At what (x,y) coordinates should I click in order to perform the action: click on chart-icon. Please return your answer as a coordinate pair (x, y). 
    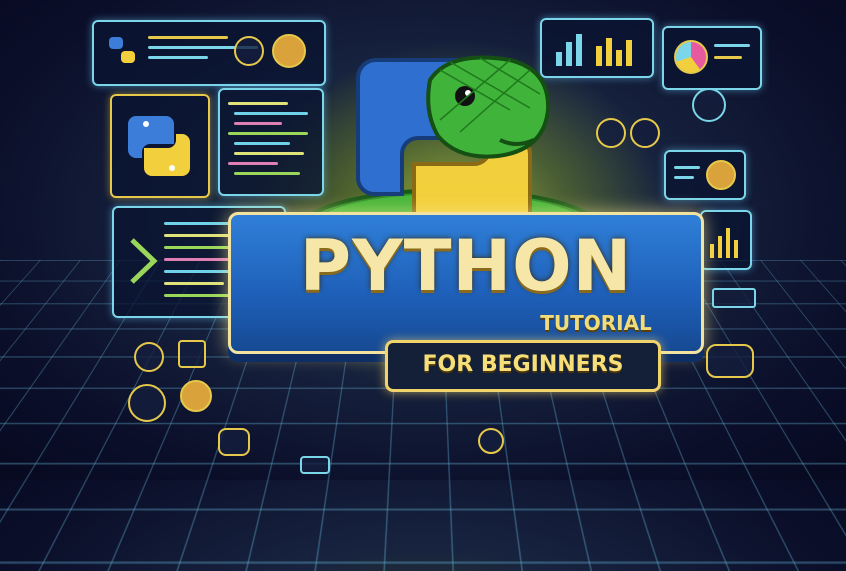
    Looking at the image, I should click on (726, 241).